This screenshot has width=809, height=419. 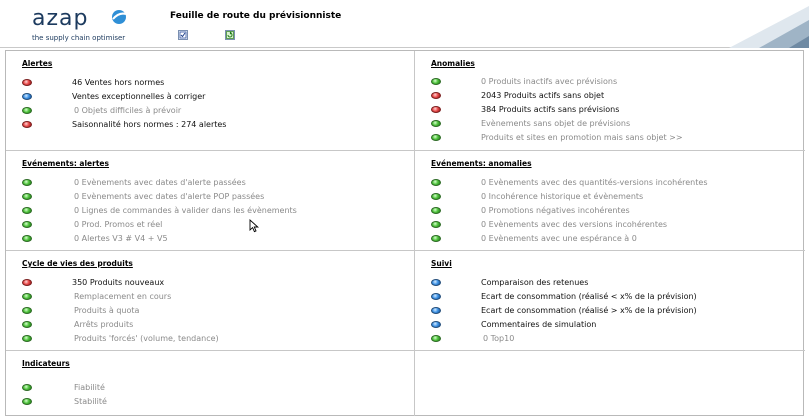 I want to click on item-label: 384 Produits actifs sans prévisions, so click(x=550, y=109).